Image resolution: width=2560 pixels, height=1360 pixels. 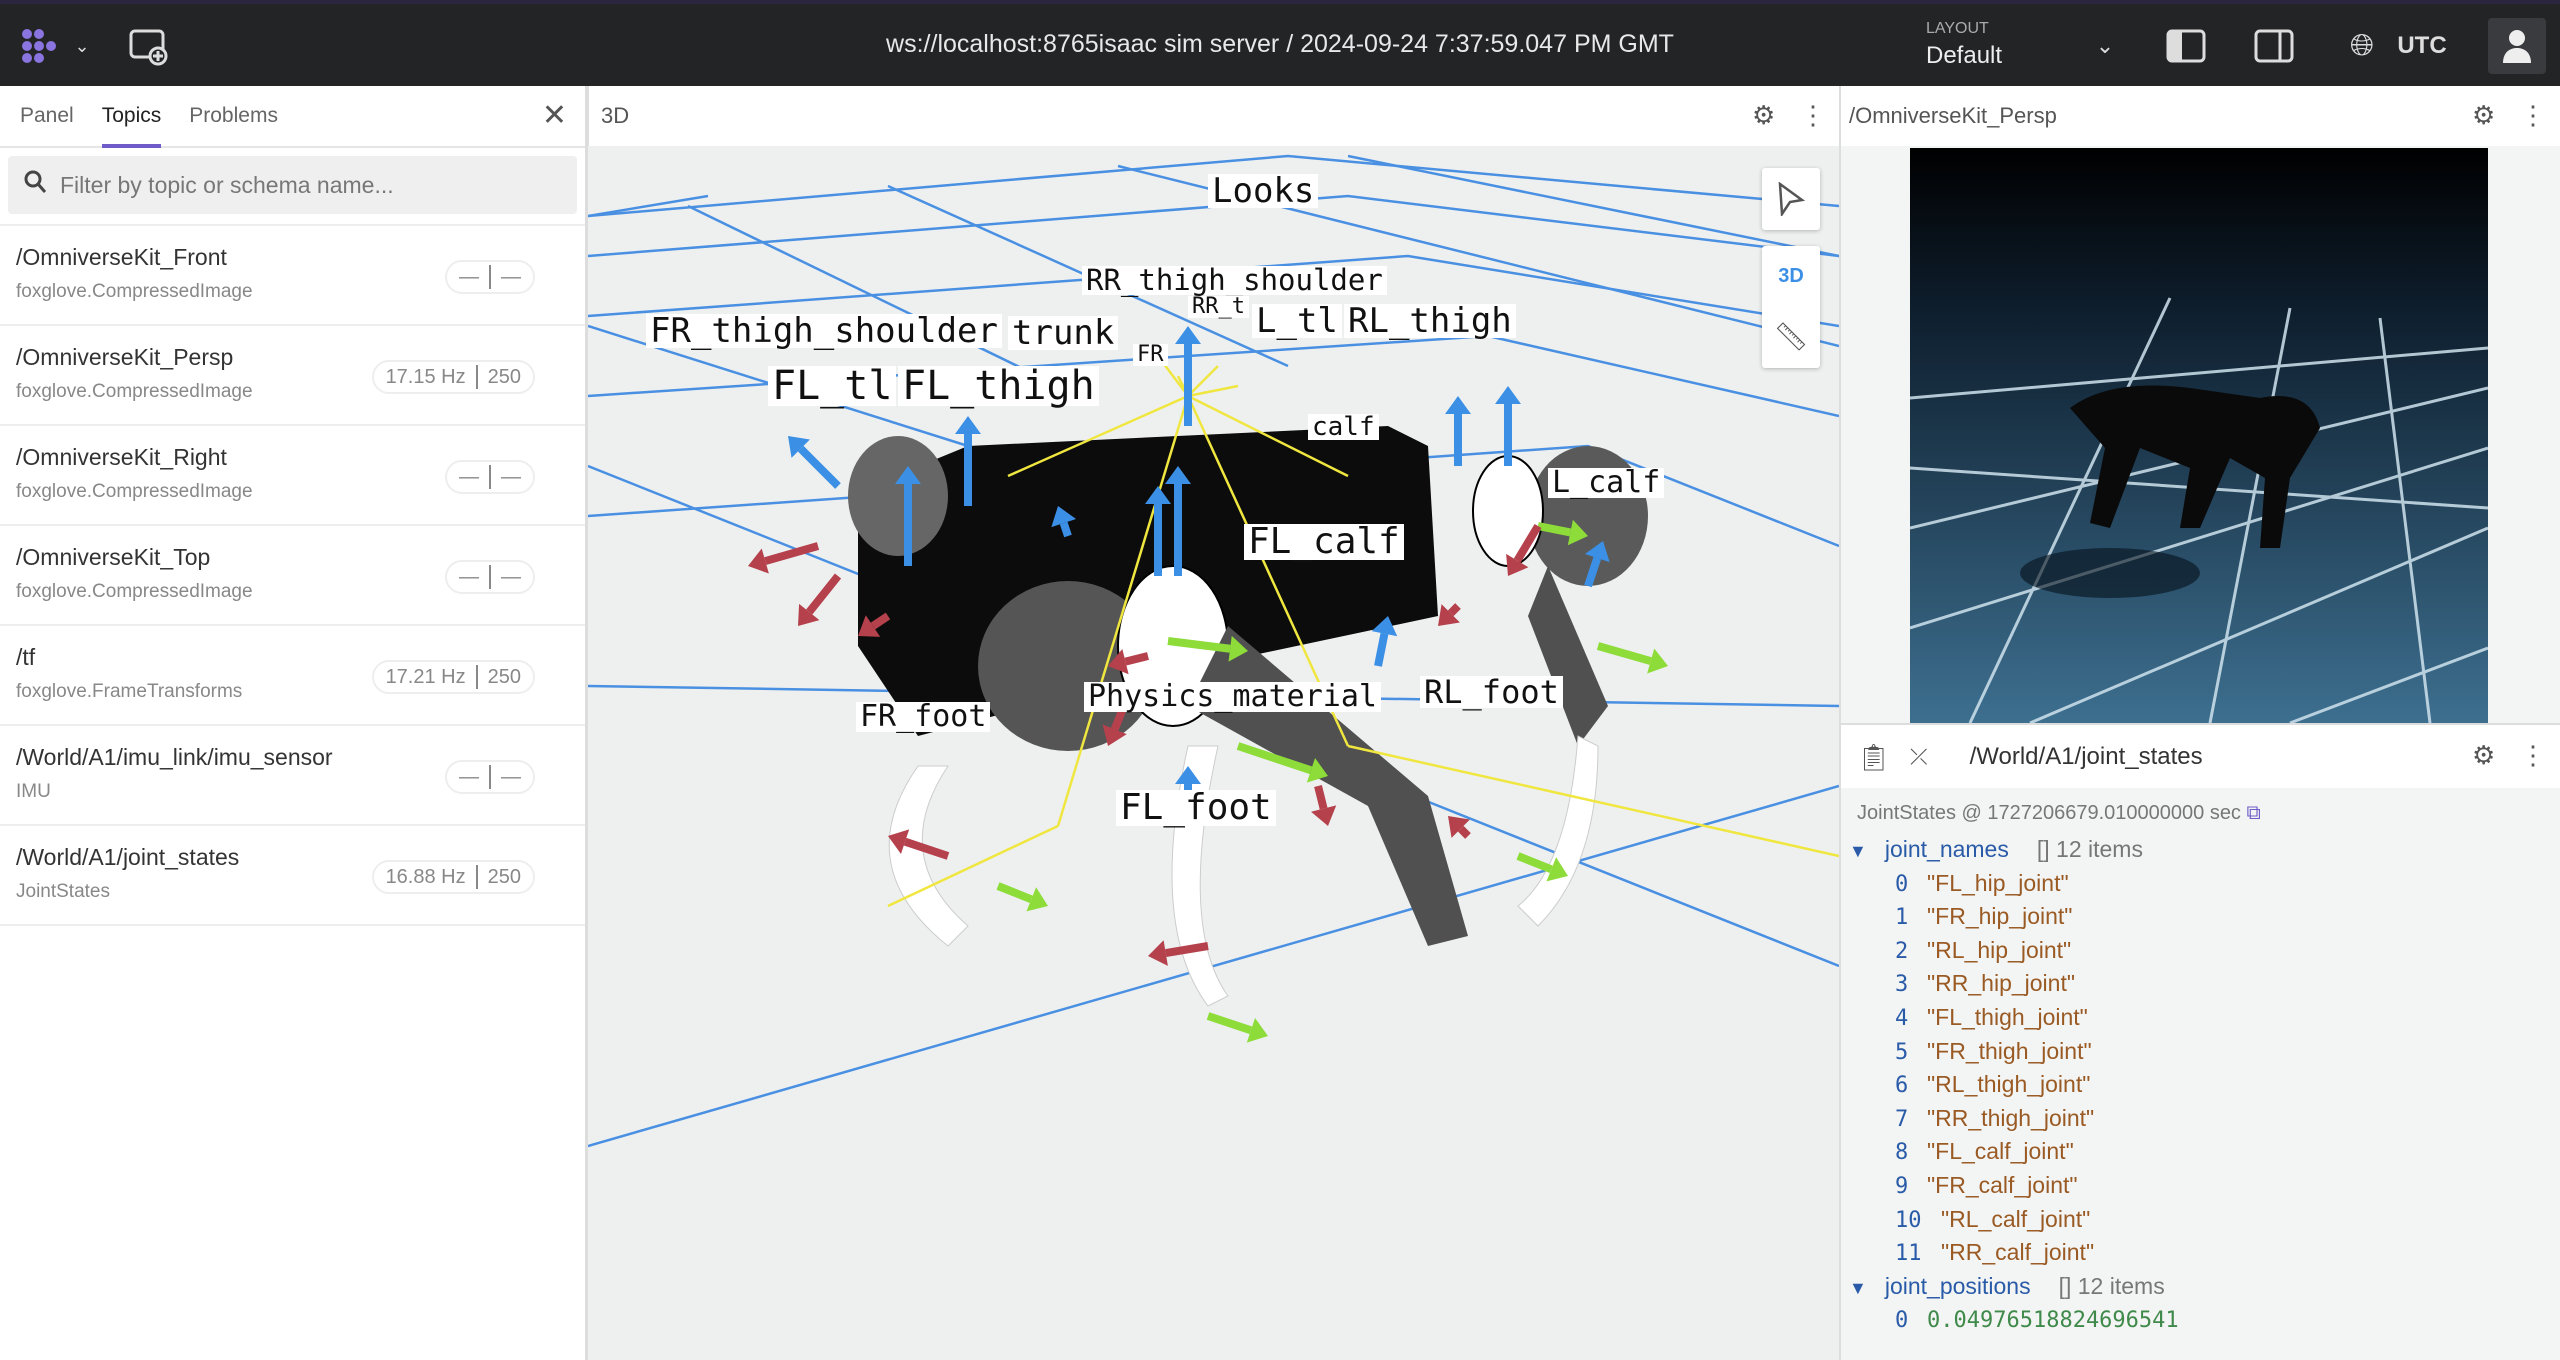 What do you see at coordinates (1791, 276) in the screenshot?
I see `3d-mode-toggle: 3D` at bounding box center [1791, 276].